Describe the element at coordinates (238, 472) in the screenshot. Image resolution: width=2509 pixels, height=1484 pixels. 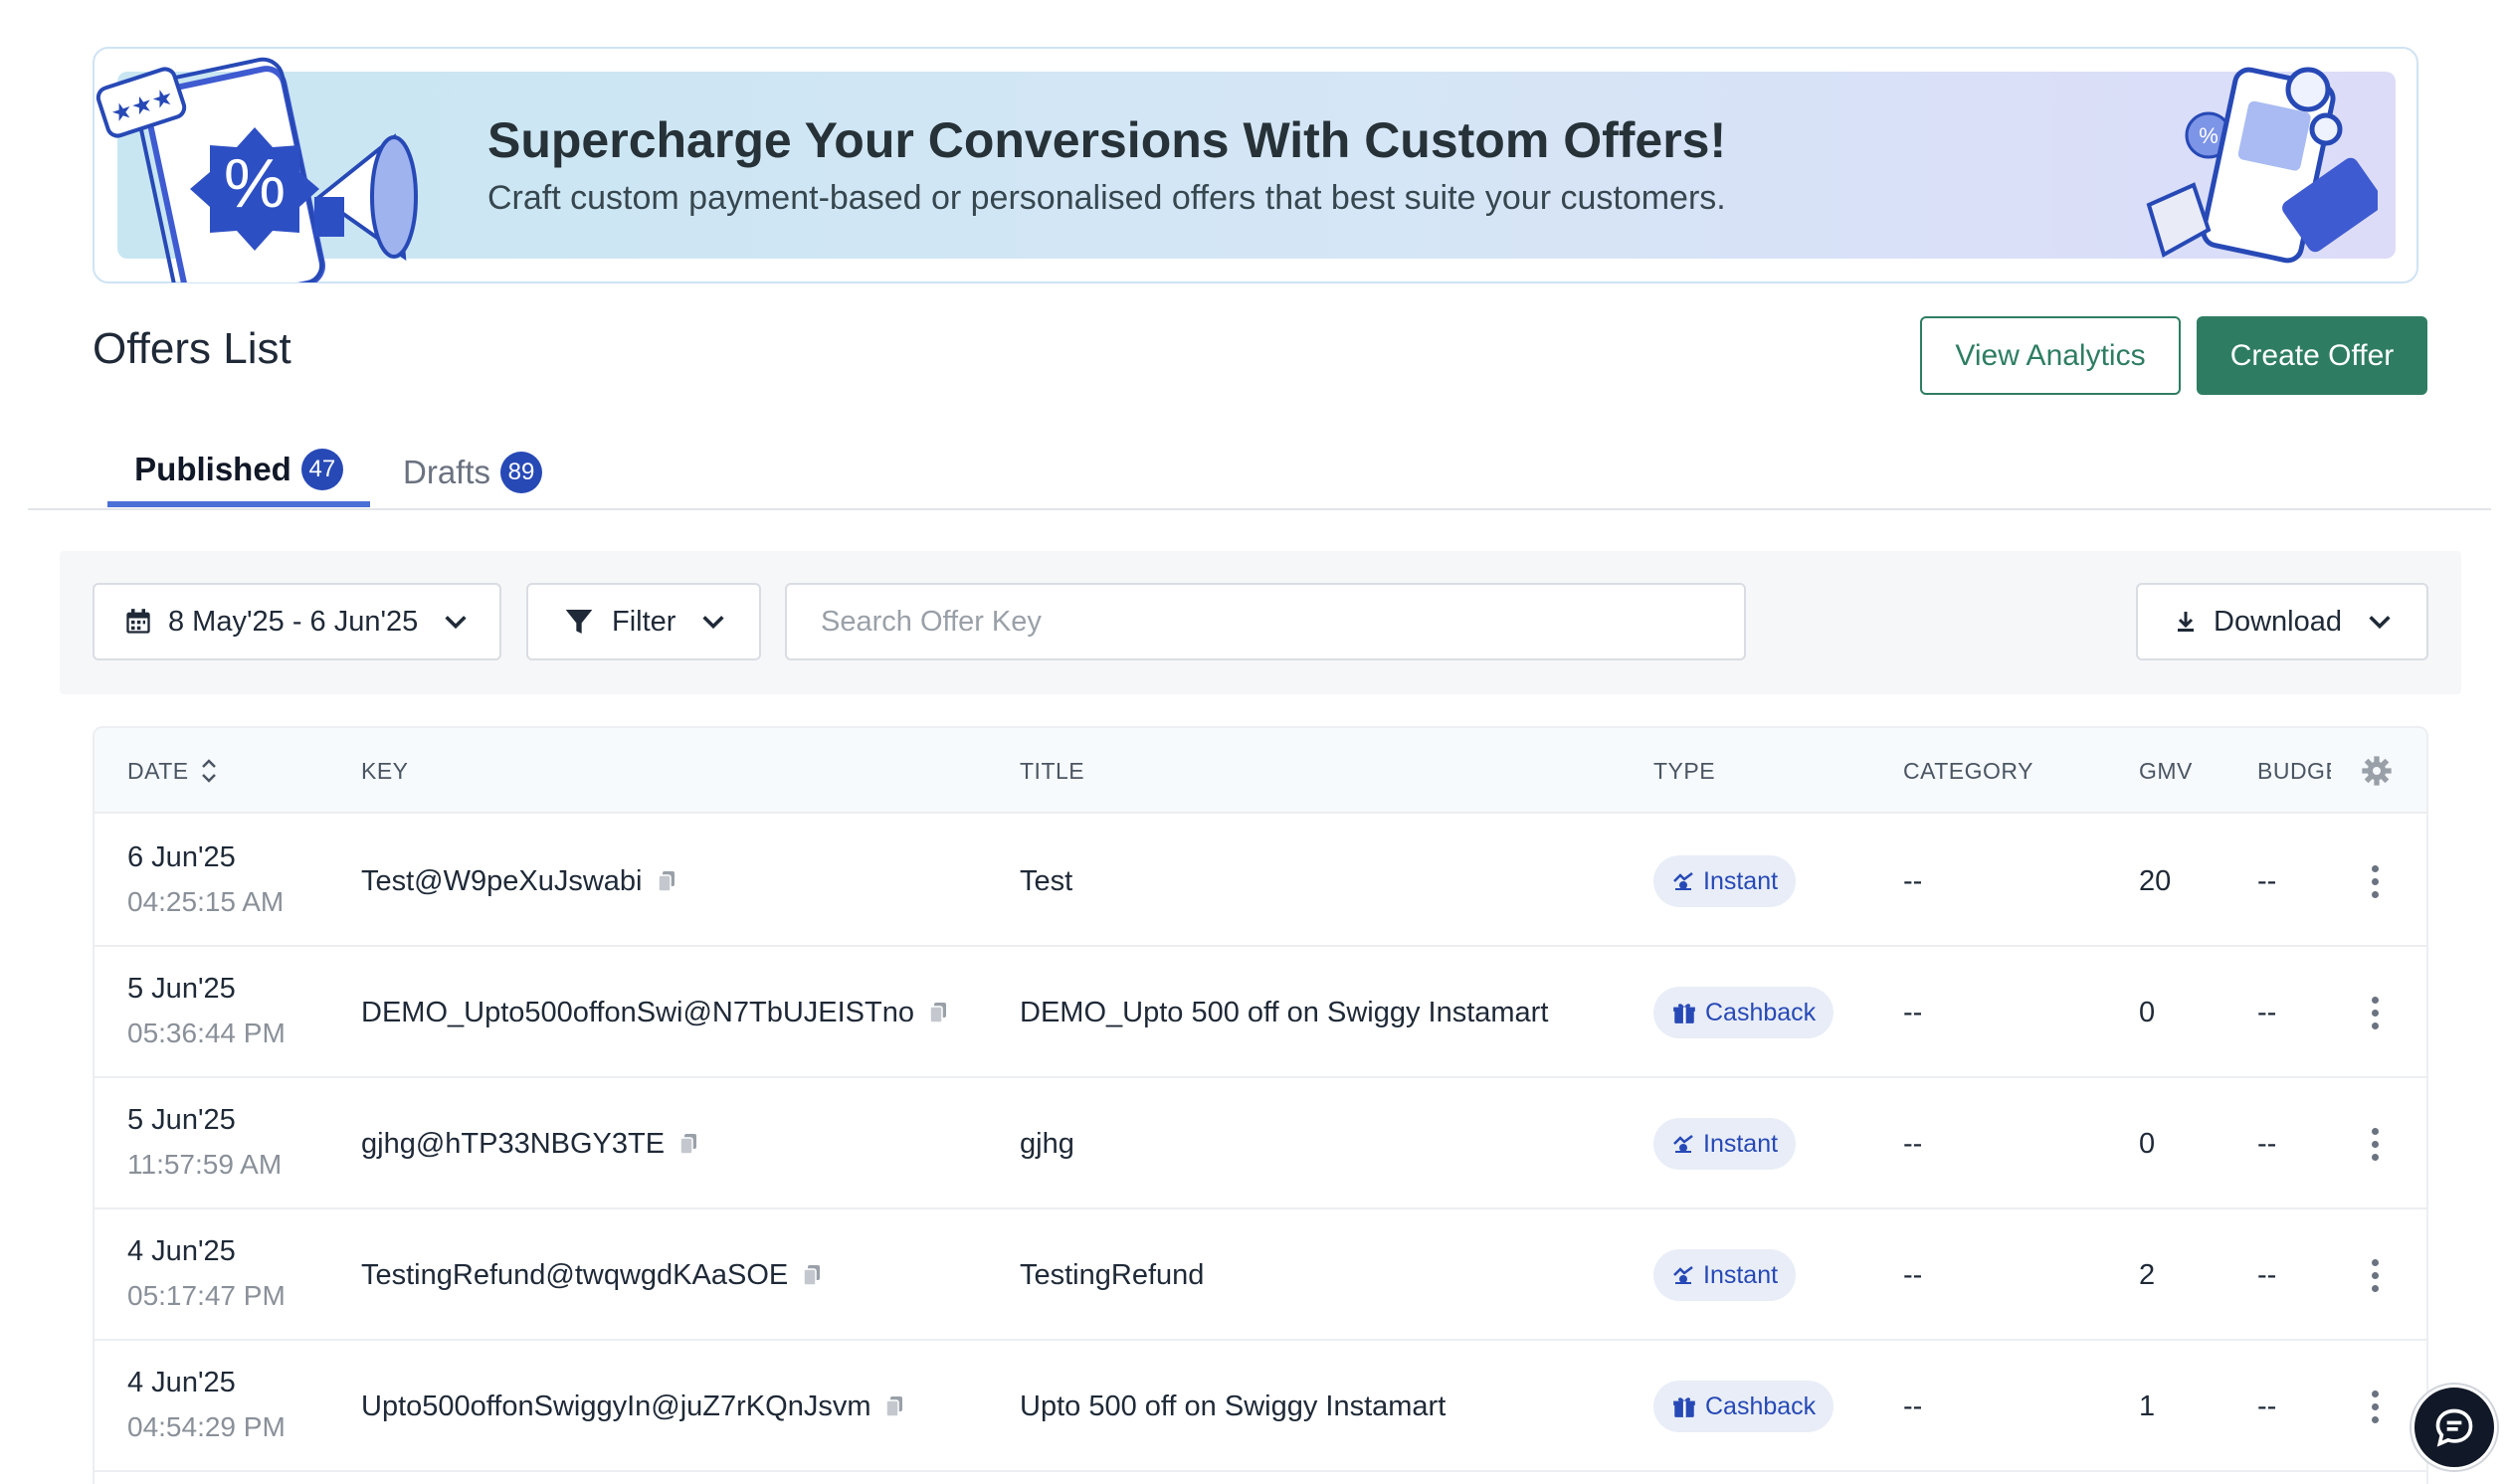
I see `tab-published: Published 47` at that location.